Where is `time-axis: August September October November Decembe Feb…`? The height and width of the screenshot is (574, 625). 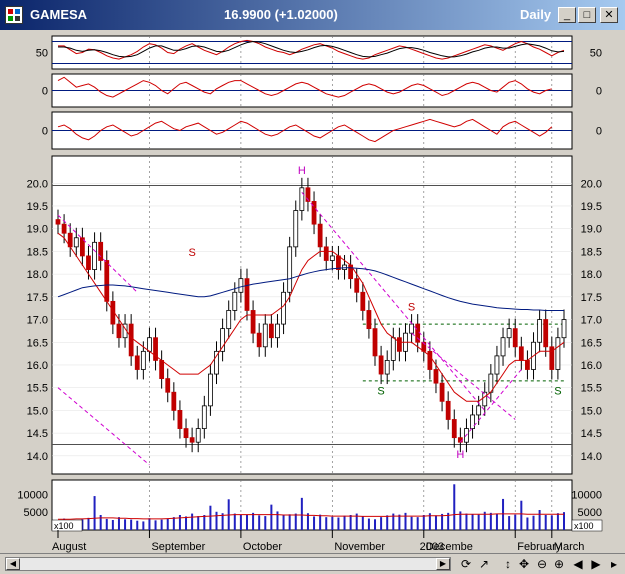 time-axis: August September October November Decembe Feb… is located at coordinates (318, 541).